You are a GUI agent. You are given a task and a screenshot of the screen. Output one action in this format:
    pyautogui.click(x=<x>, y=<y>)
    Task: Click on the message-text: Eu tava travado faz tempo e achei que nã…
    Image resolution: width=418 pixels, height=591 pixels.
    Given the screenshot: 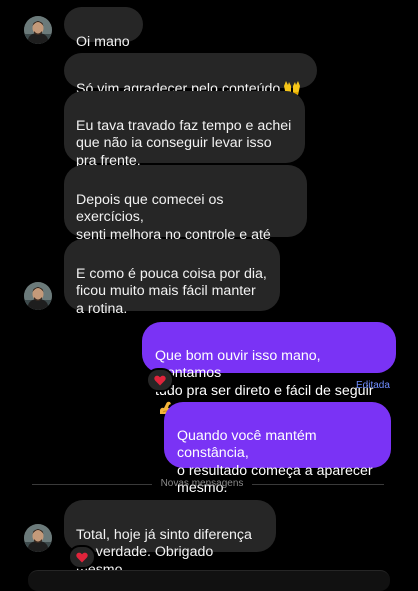 What is the action you would take?
    pyautogui.click(x=184, y=143)
    